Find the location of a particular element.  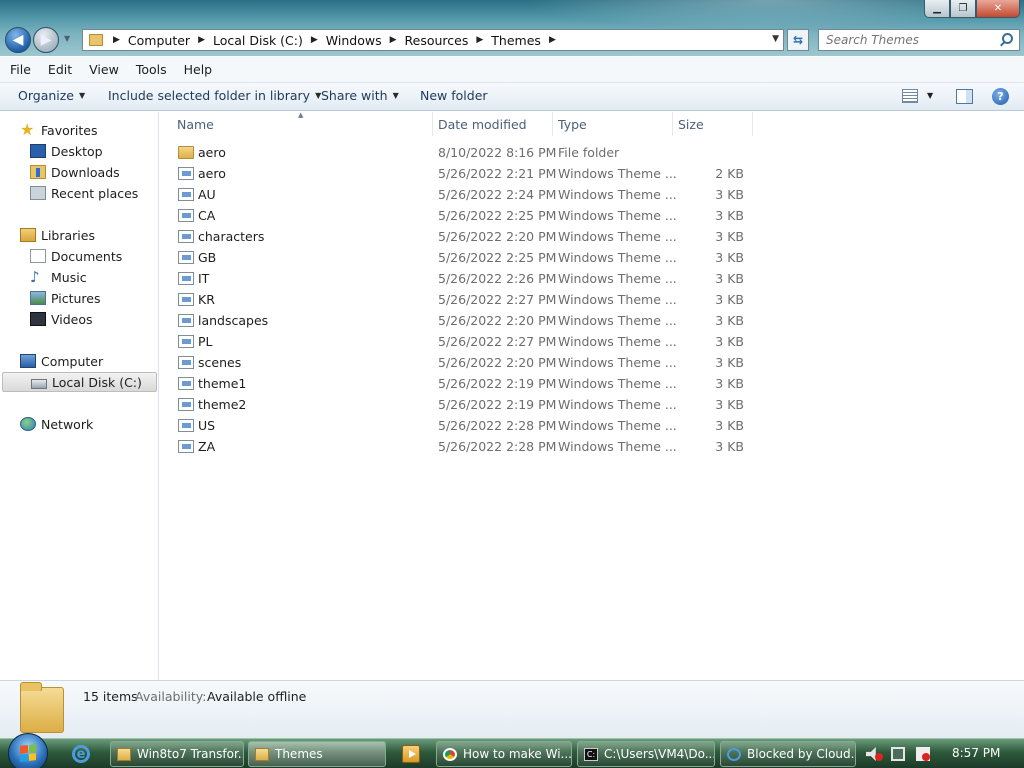

cmd-icon: C: is located at coordinates (591, 754).